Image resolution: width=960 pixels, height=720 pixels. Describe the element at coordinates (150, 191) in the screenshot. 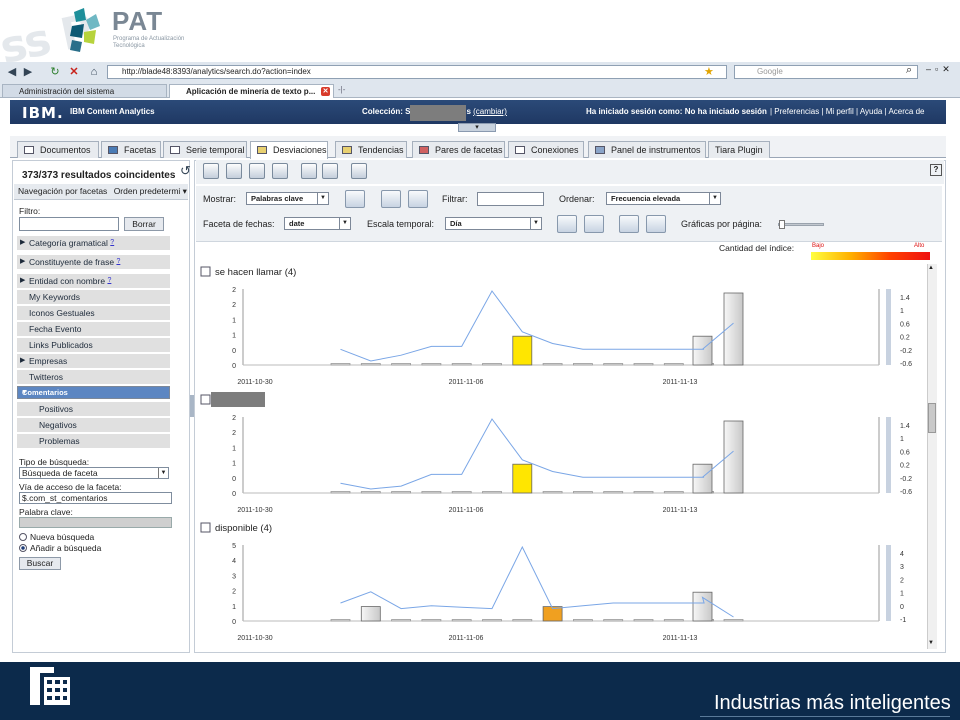

I see `order-dropdown: Orden predetermi ▾` at that location.